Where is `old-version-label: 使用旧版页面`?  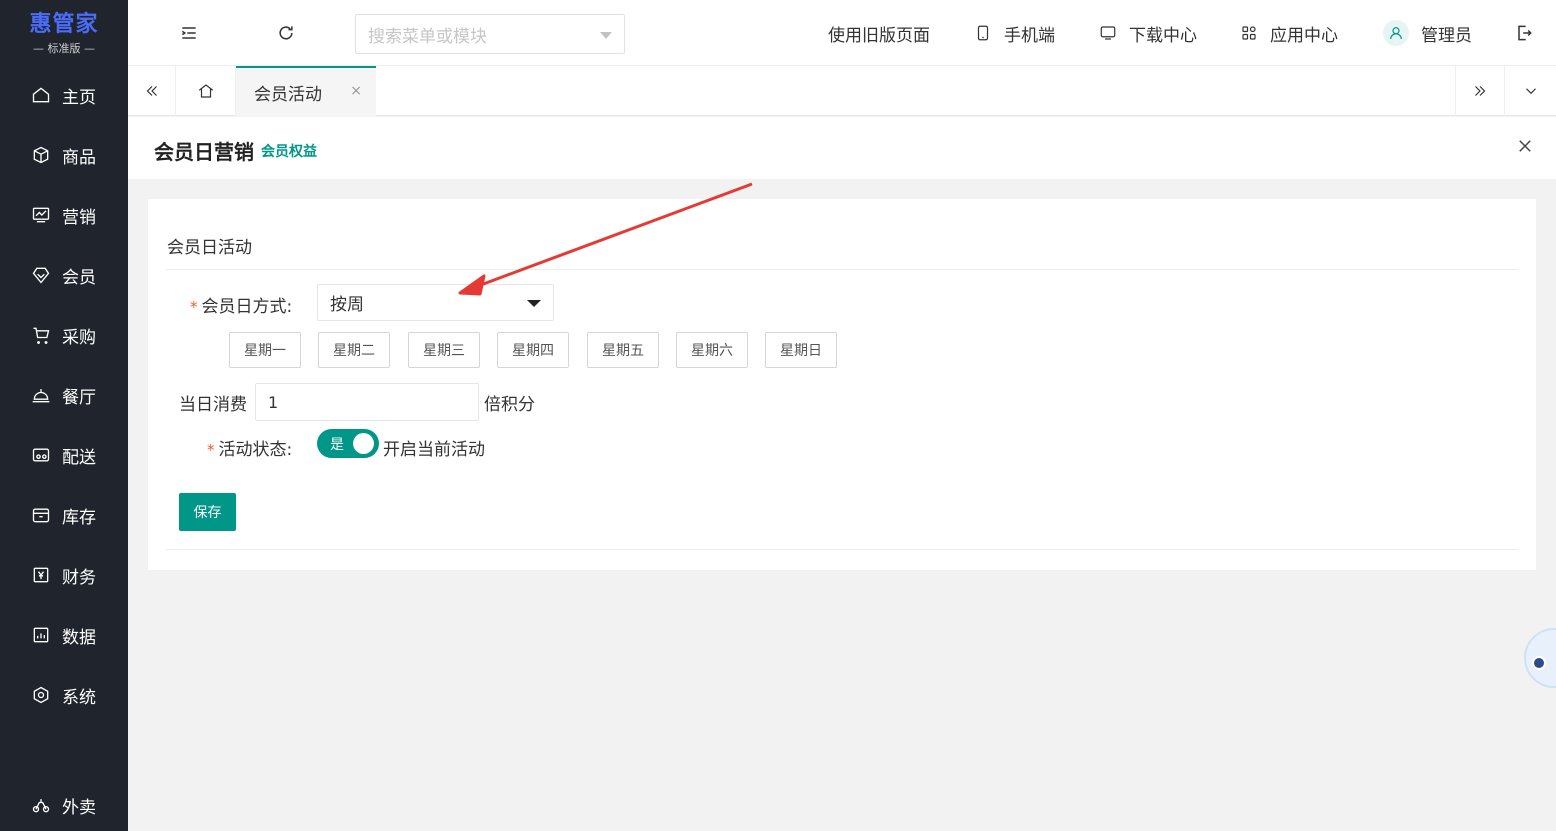 old-version-label: 使用旧版页面 is located at coordinates (879, 35).